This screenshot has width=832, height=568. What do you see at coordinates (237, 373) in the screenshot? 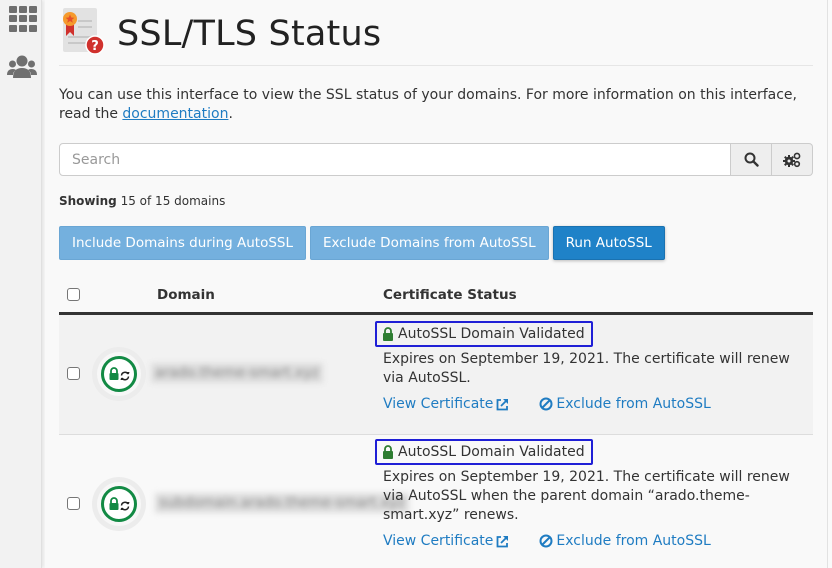
I see `domain-name: arado.theme-smart.xyz` at bounding box center [237, 373].